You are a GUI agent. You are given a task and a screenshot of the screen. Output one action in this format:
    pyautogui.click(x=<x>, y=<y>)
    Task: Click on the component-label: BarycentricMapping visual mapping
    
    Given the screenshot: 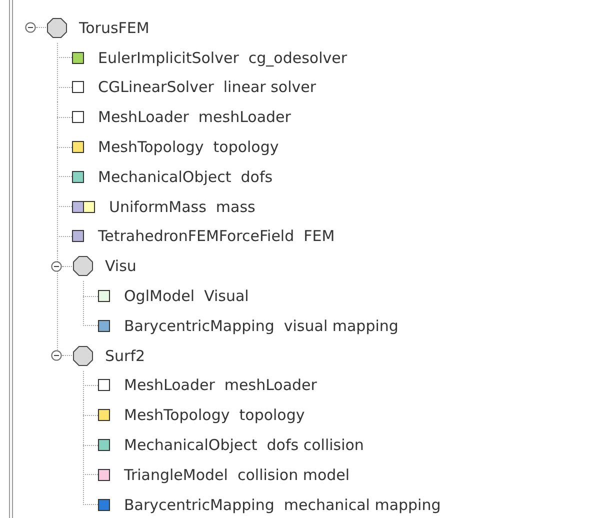 What is the action you would take?
    pyautogui.click(x=261, y=325)
    